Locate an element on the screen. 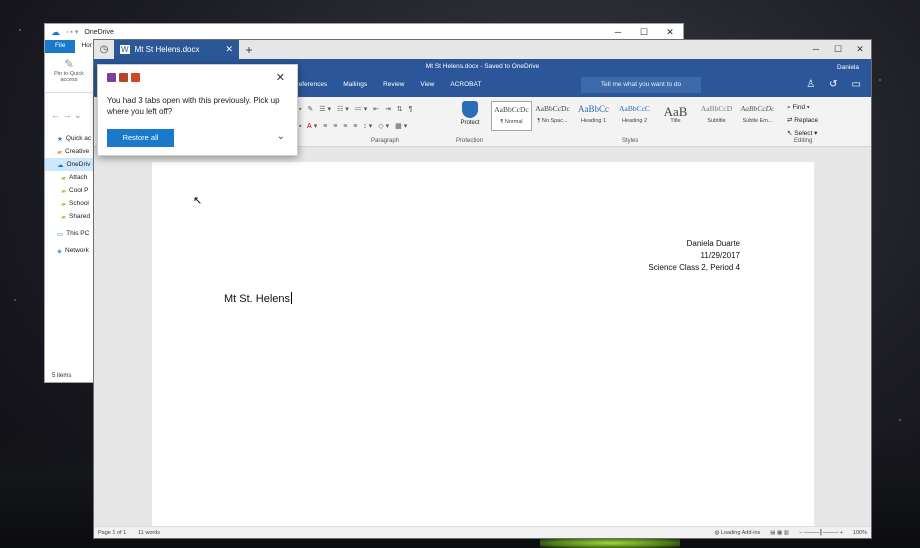 The image size is (920, 548). history-icon: ◷ is located at coordinates (104, 49).